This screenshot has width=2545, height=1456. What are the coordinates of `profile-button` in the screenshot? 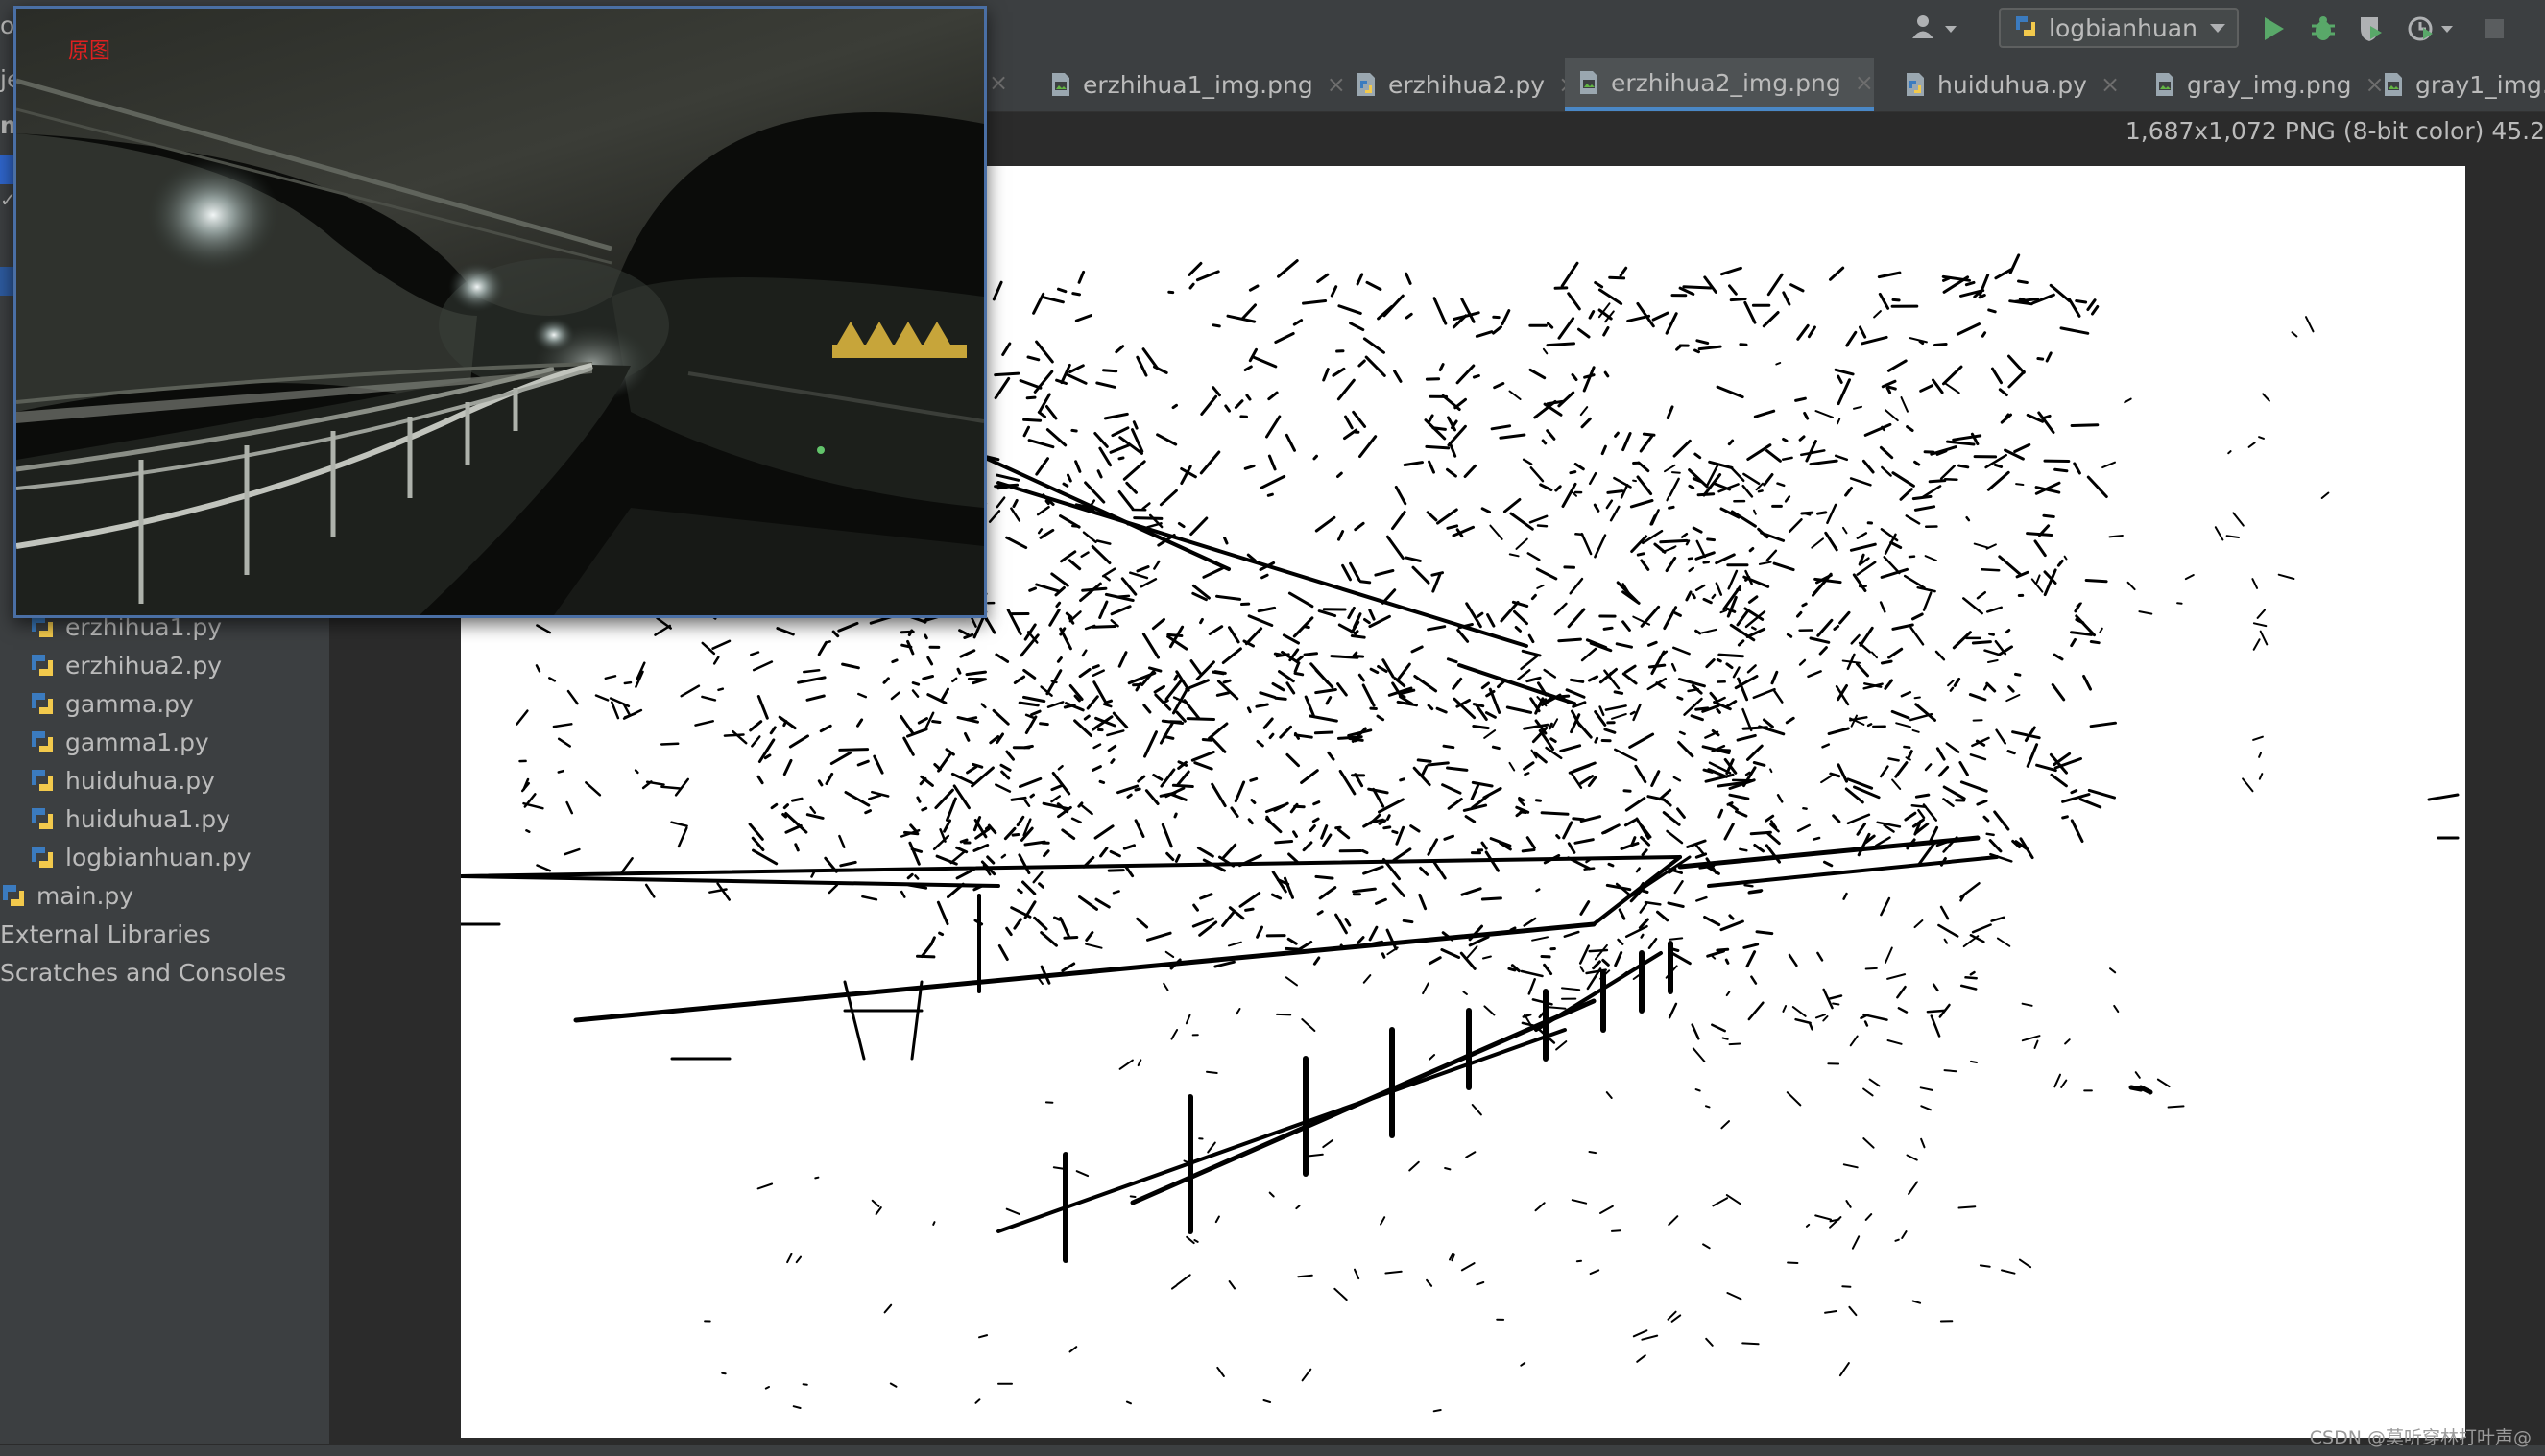 It's located at (2430, 29).